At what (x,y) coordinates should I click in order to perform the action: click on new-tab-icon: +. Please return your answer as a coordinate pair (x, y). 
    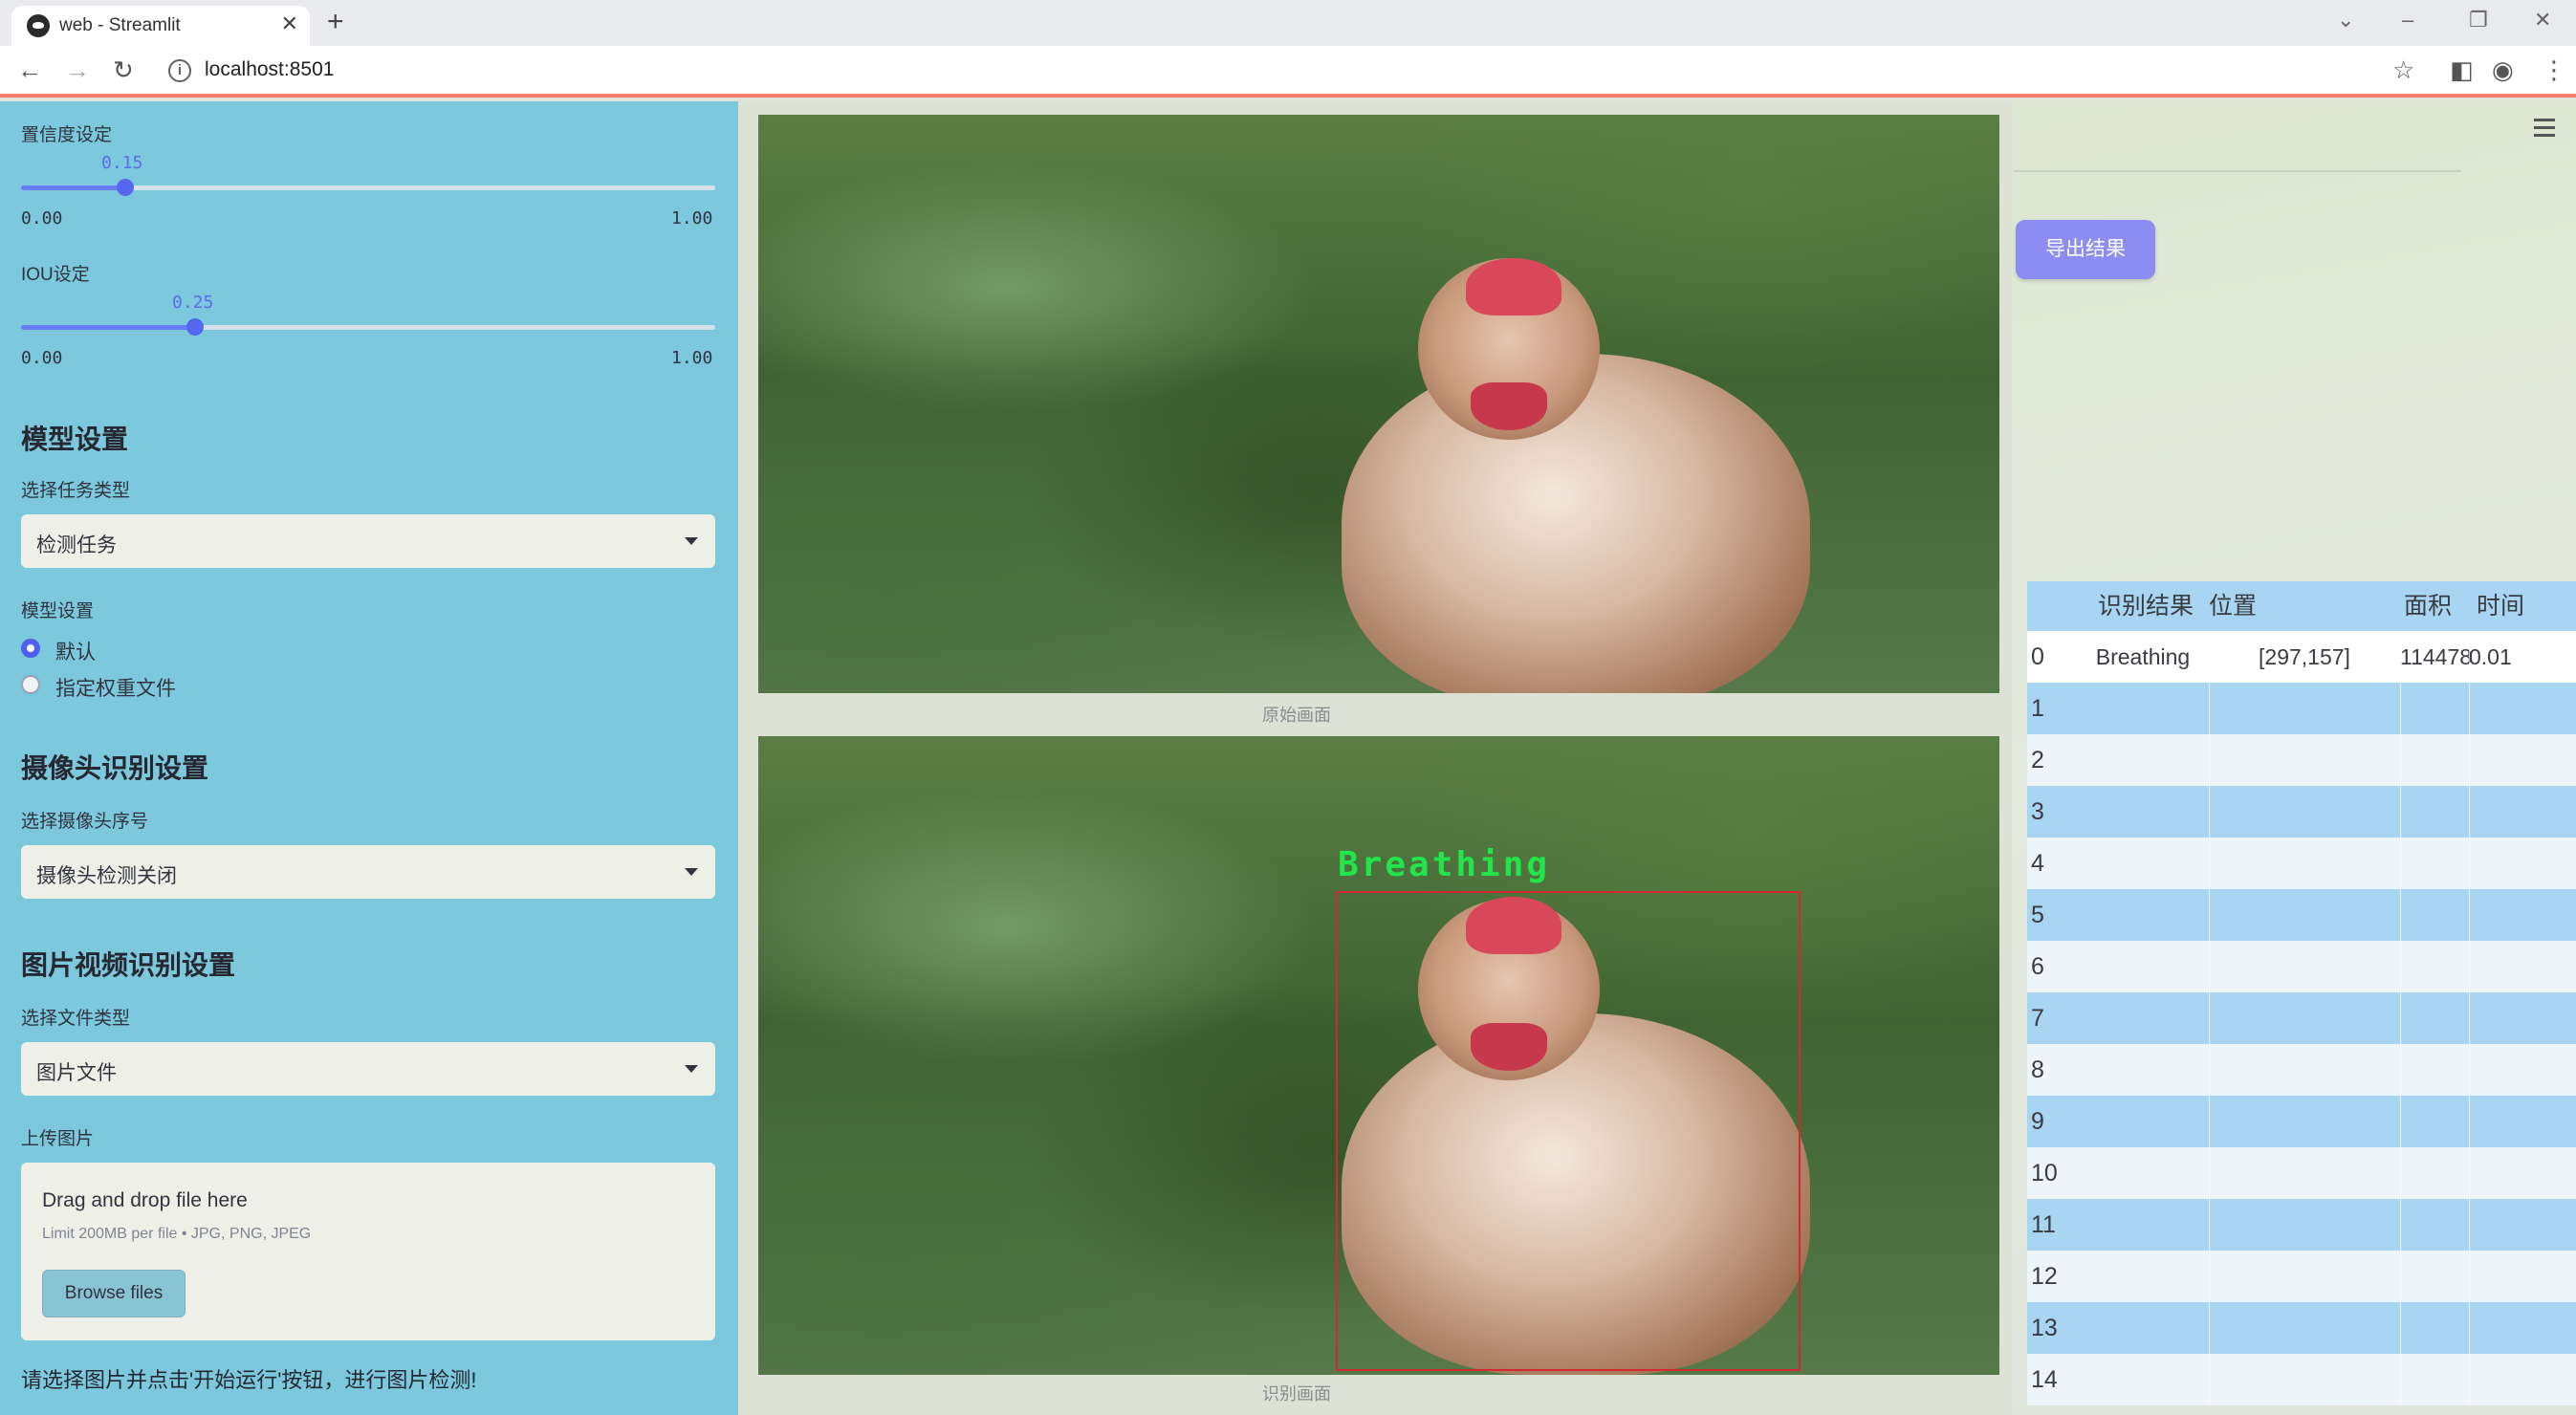
    Looking at the image, I should click on (335, 22).